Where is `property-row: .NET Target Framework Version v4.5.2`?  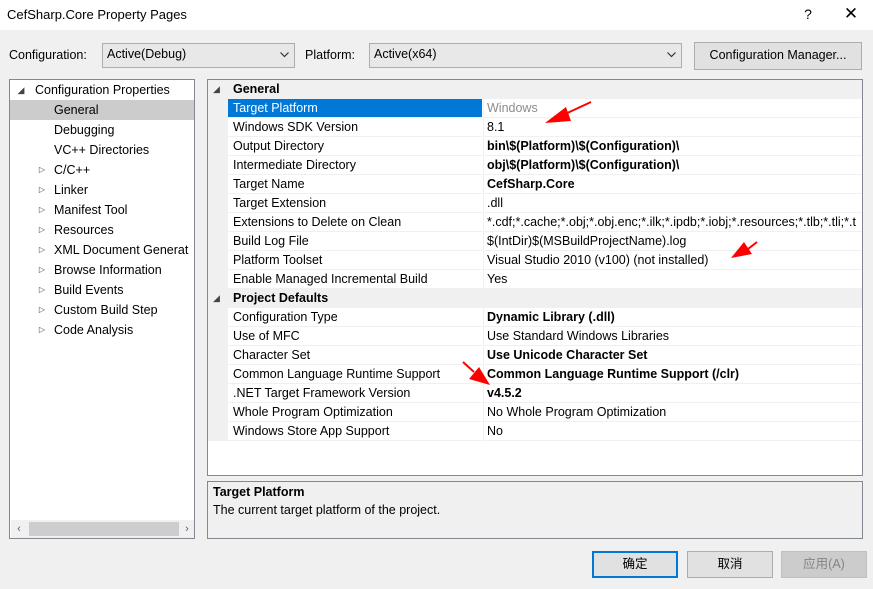 property-row: .NET Target Framework Version v4.5.2 is located at coordinates (535, 393).